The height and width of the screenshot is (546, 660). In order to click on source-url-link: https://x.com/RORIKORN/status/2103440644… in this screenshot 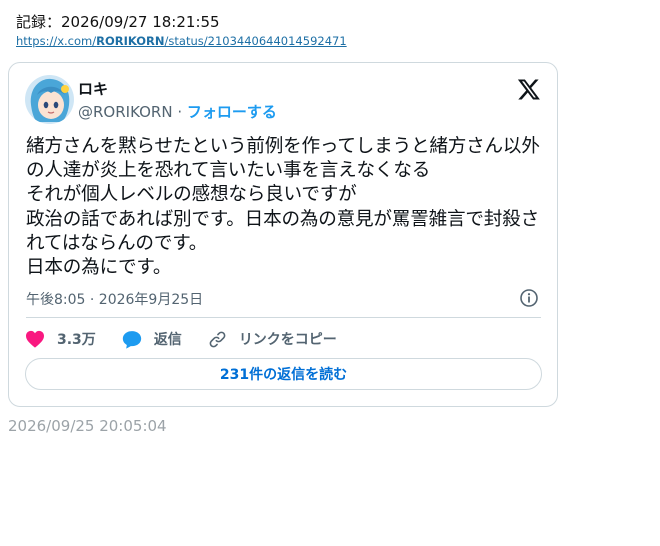, I will do `click(181, 41)`.